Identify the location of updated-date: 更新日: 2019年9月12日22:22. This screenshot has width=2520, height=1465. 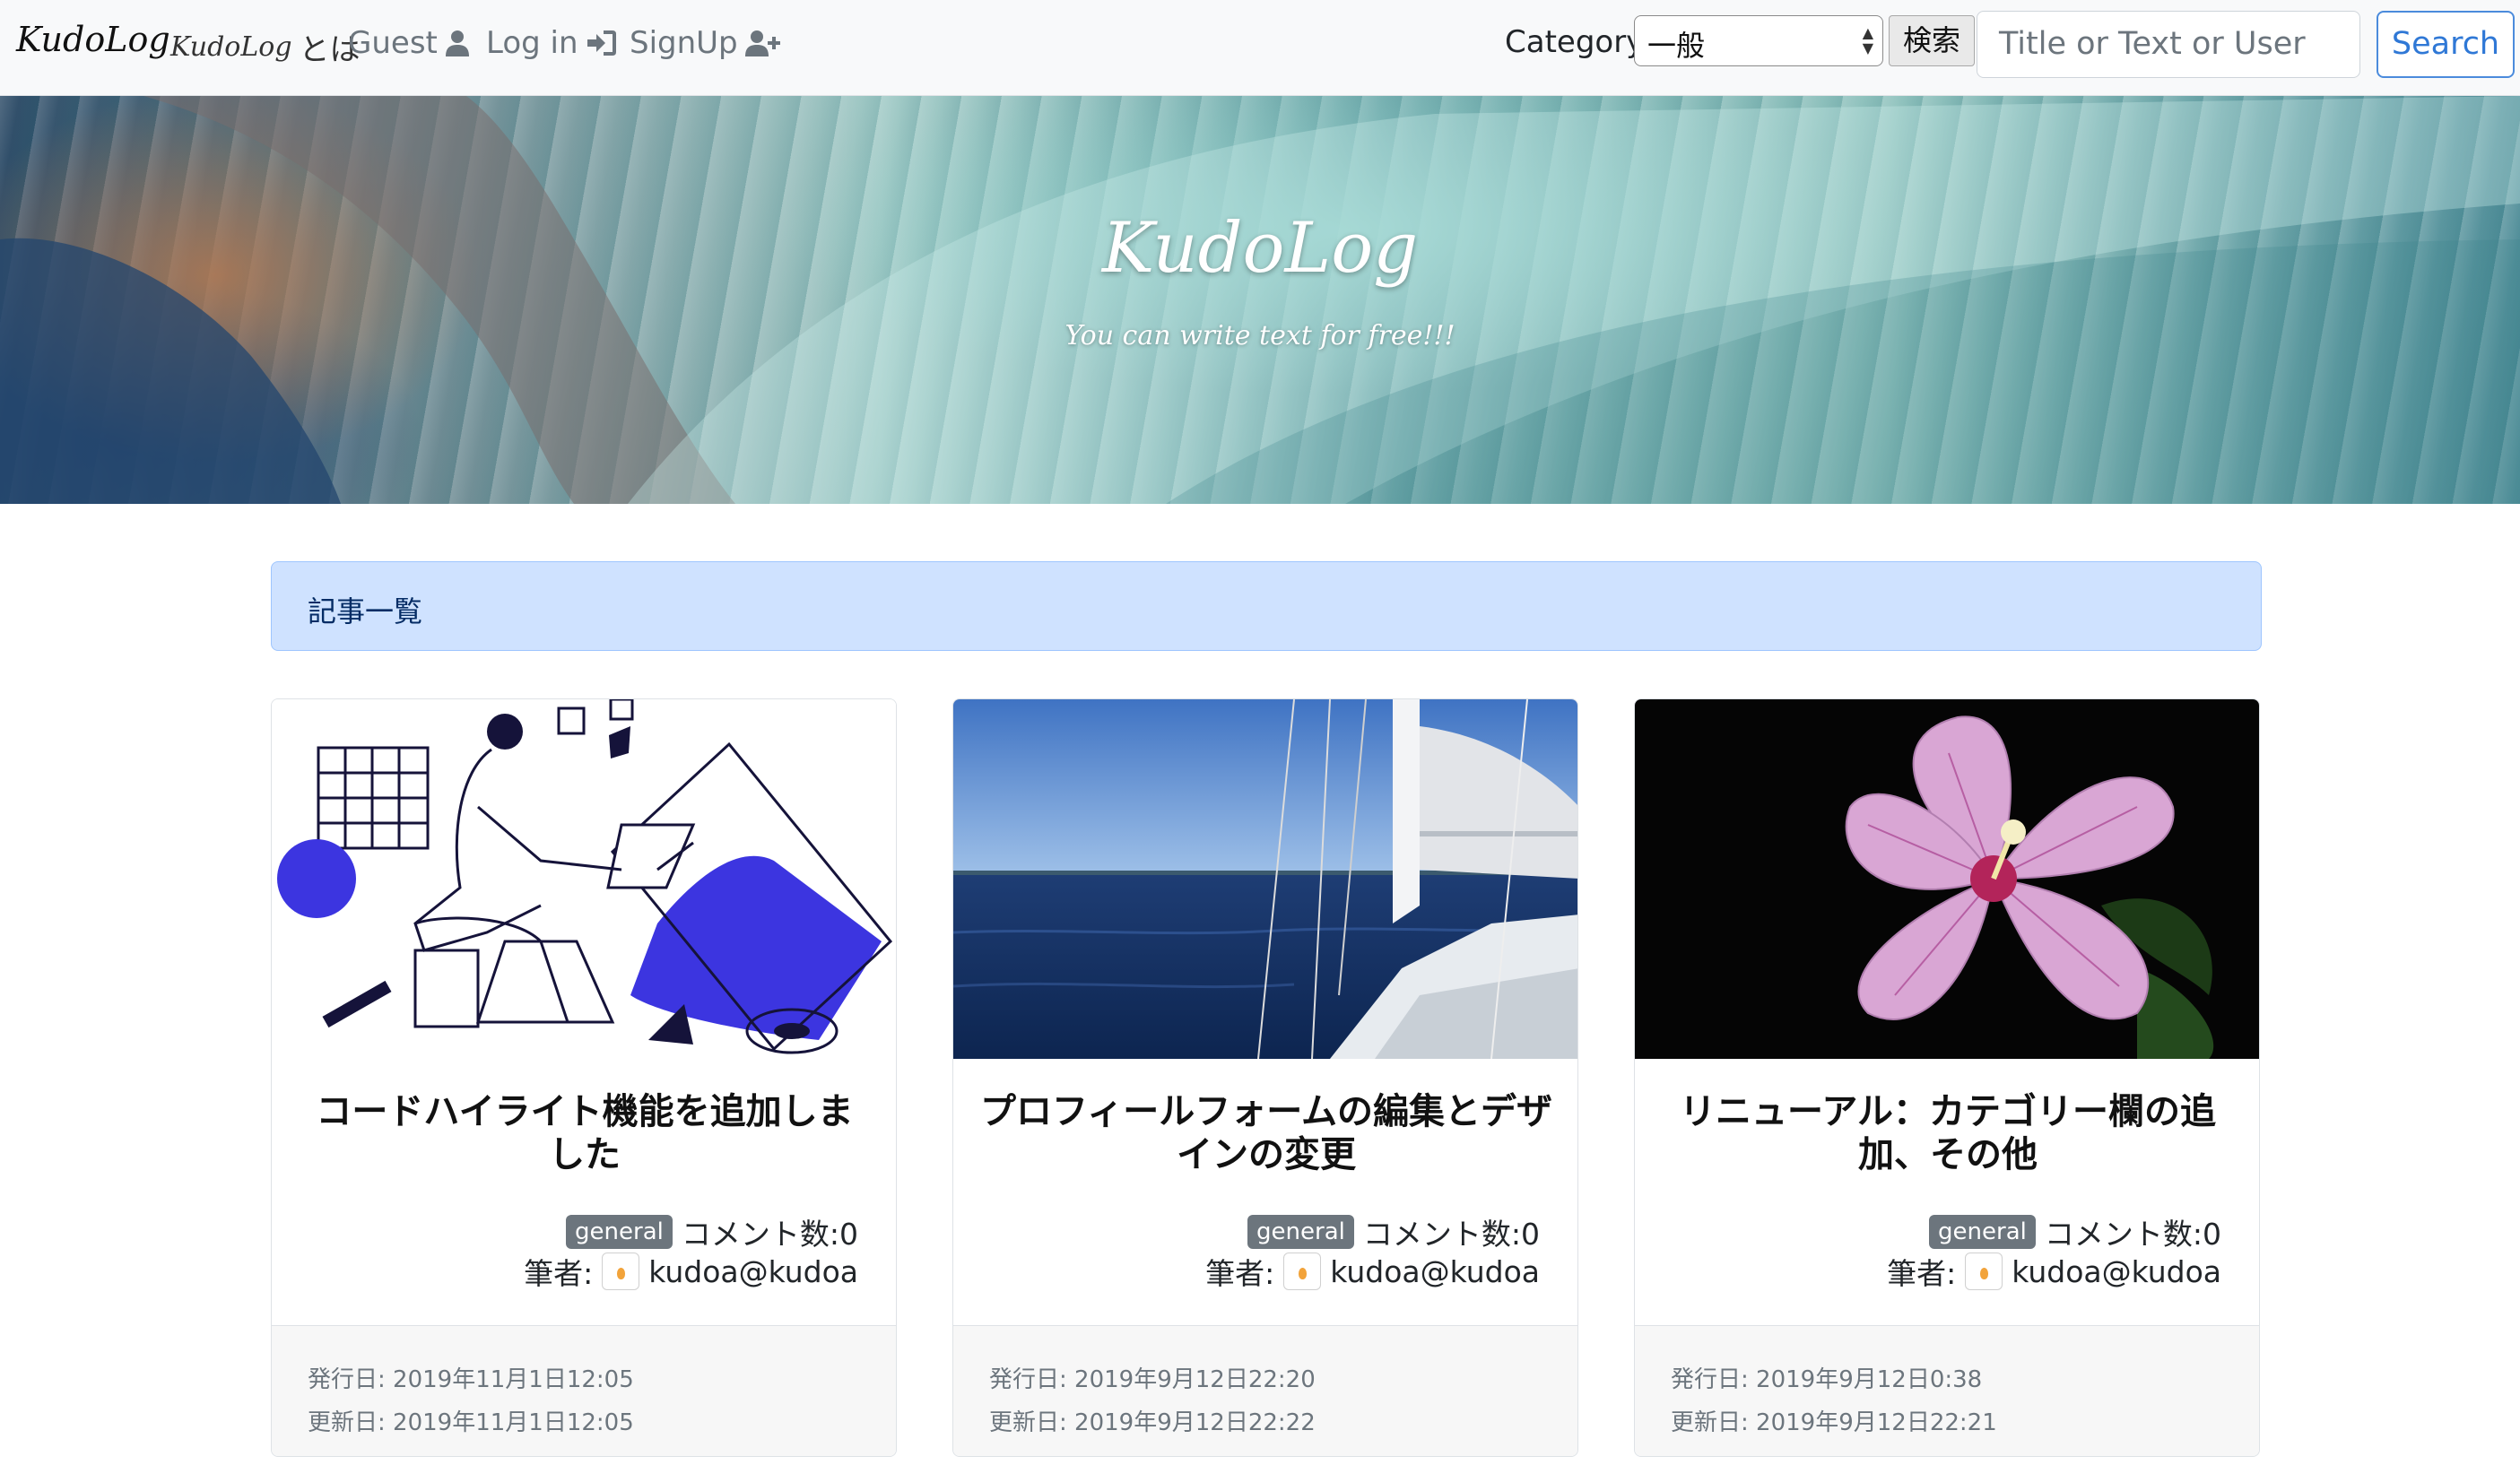
(1152, 1422).